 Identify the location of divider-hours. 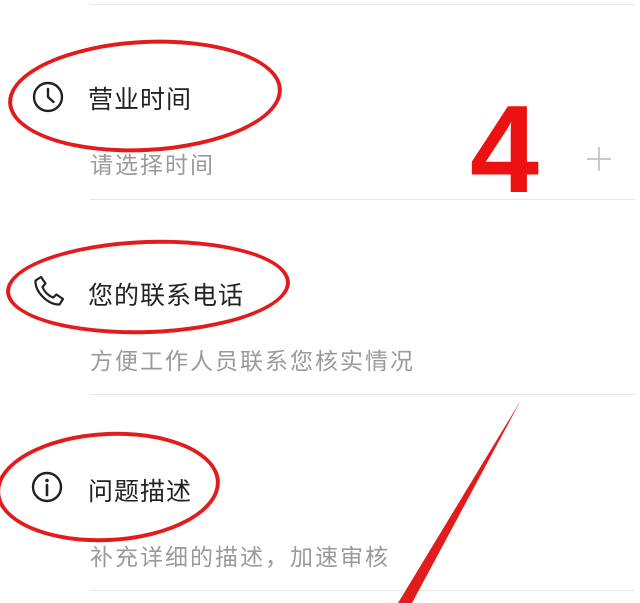
(362, 199).